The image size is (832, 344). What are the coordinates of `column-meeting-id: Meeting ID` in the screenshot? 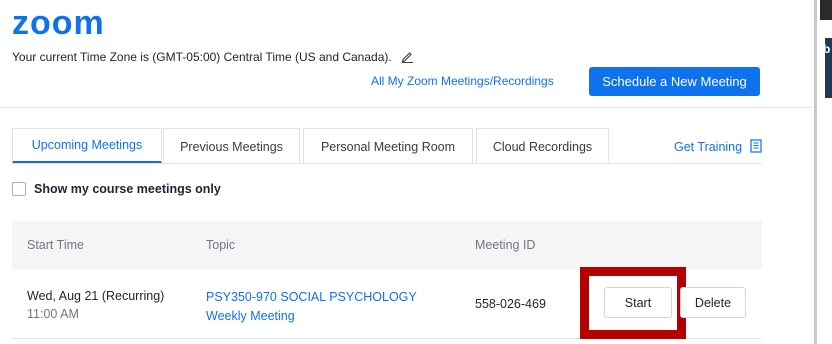 It's located at (505, 245).